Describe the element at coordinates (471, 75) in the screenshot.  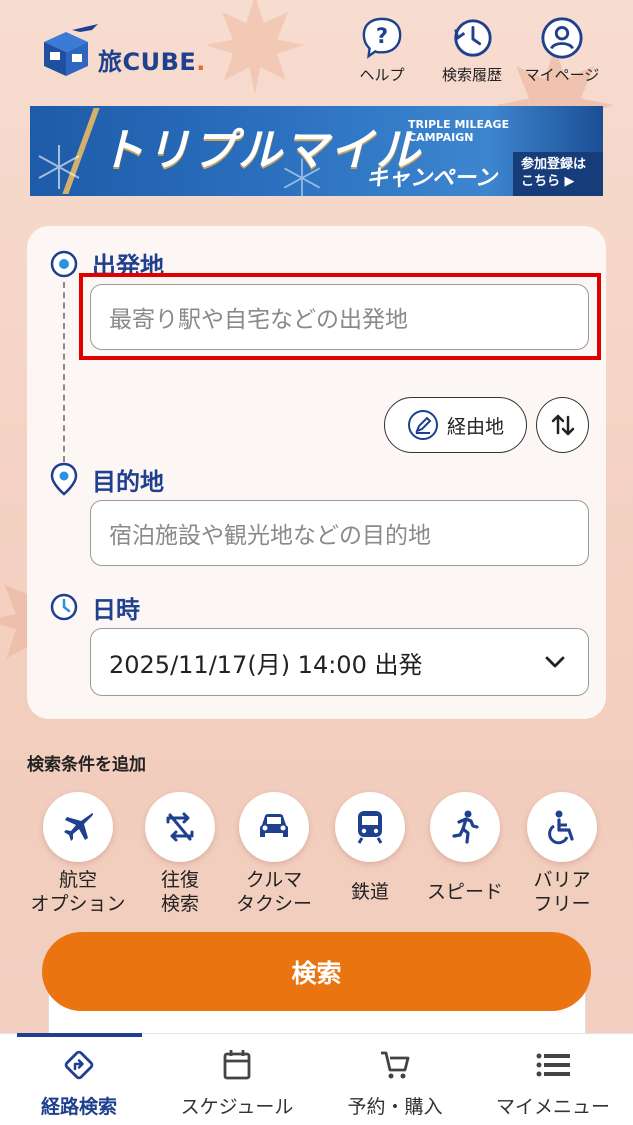
I see `history-label: 検索履歴` at that location.